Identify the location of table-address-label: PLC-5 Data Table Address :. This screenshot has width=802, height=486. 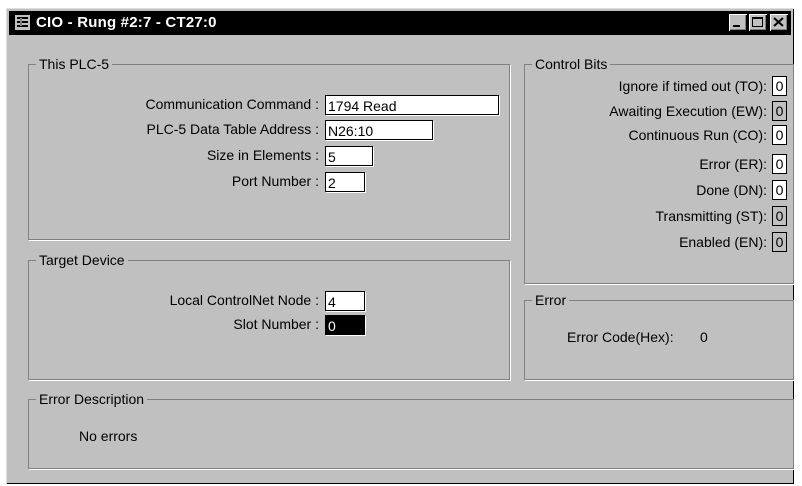
(232, 129).